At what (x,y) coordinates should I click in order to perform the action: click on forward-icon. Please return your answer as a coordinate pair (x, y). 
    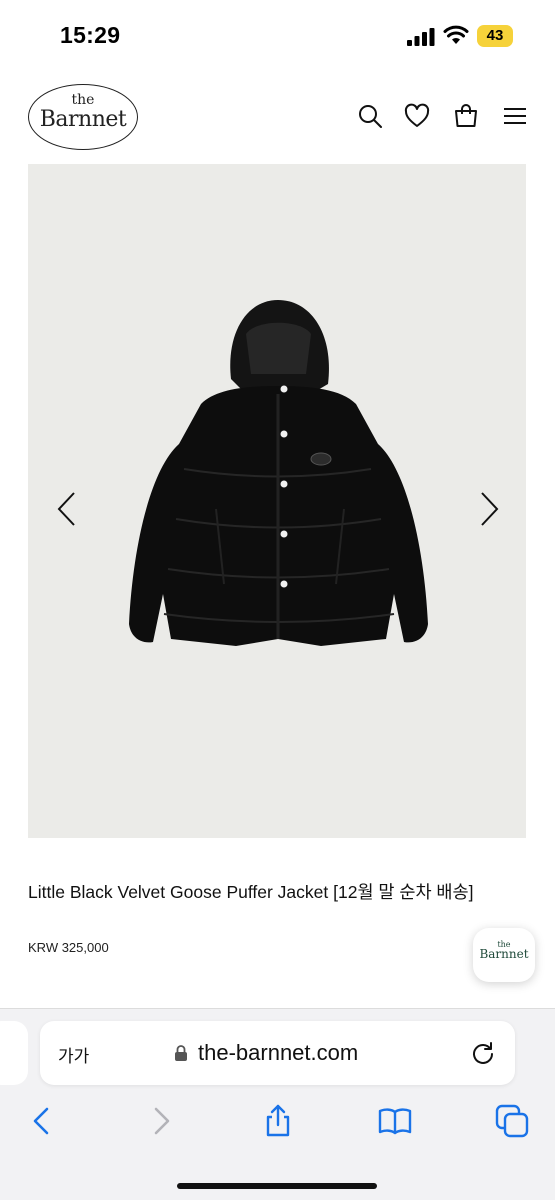
    Looking at the image, I should click on (161, 1121).